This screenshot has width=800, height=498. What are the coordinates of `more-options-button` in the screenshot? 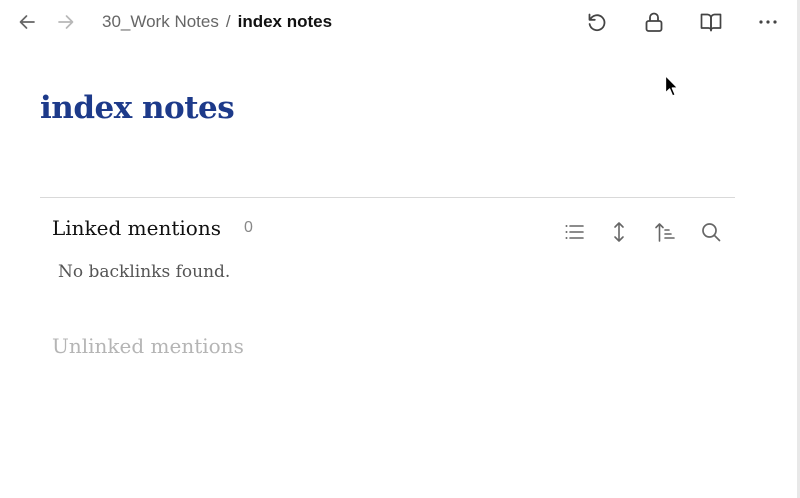 It's located at (768, 22).